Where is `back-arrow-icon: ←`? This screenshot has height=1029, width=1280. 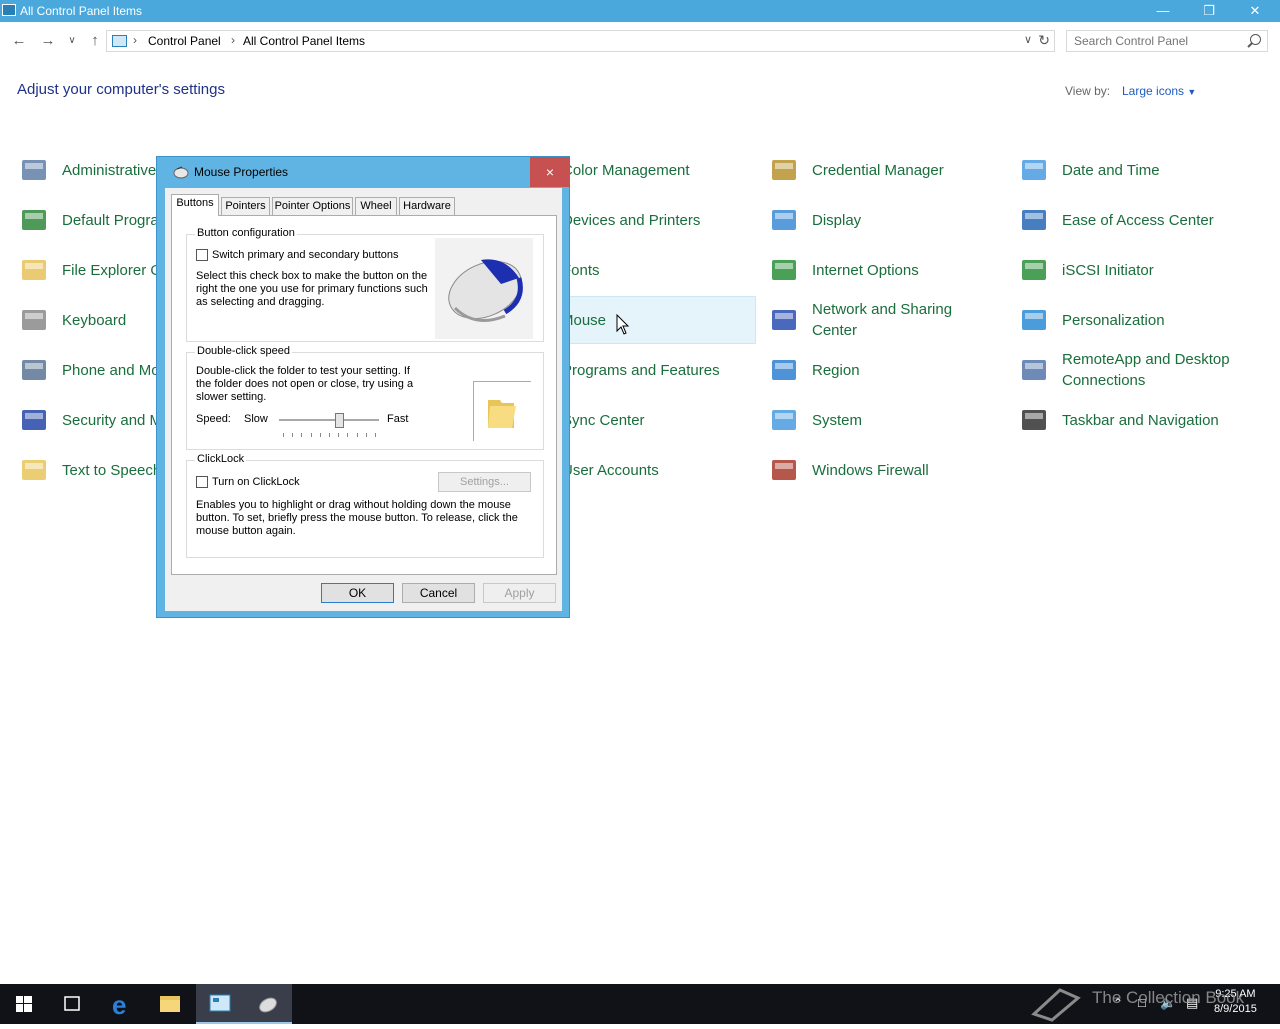 back-arrow-icon: ← is located at coordinates (19, 41).